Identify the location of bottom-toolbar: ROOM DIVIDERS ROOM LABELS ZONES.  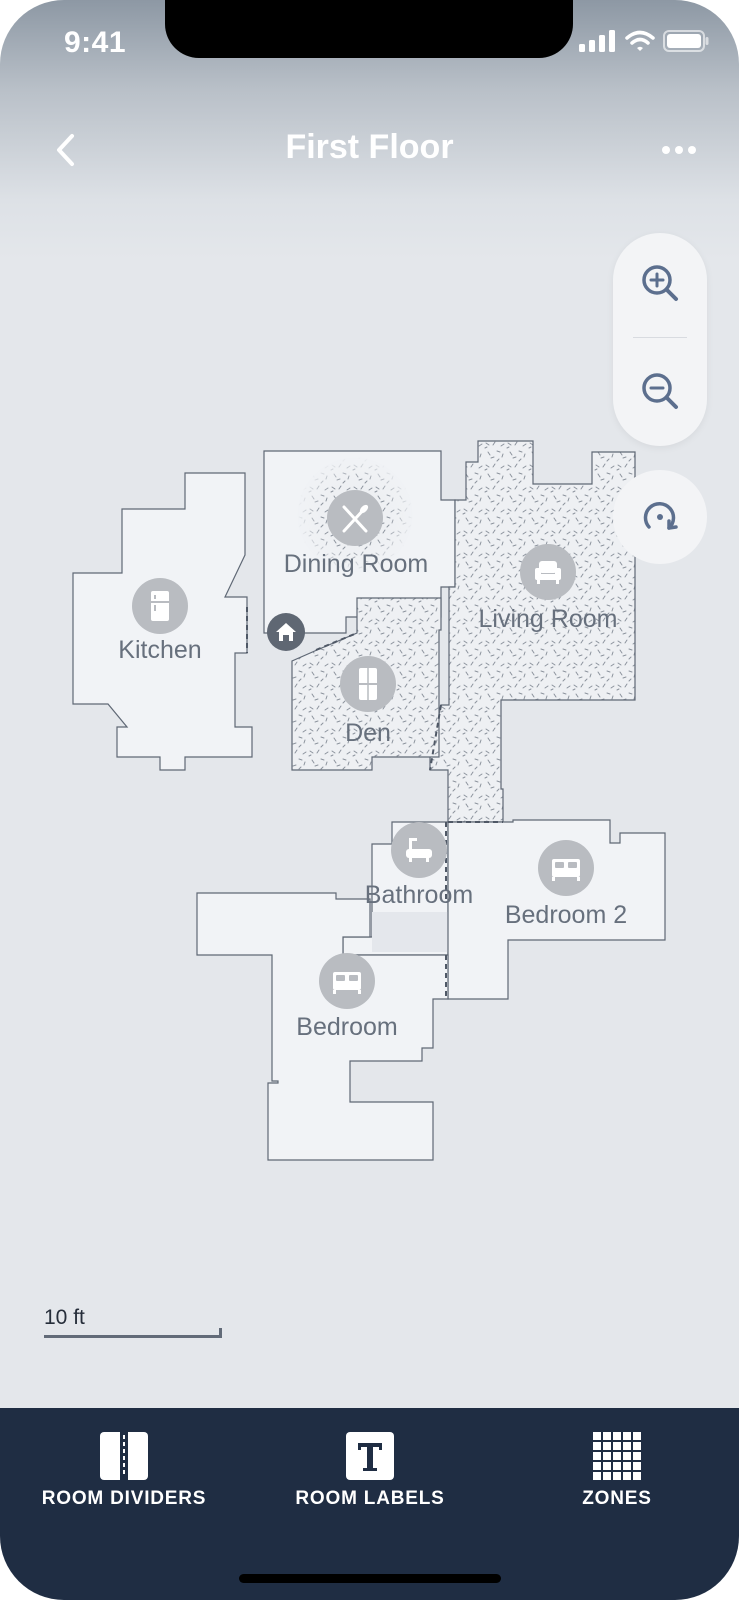
(369, 1504).